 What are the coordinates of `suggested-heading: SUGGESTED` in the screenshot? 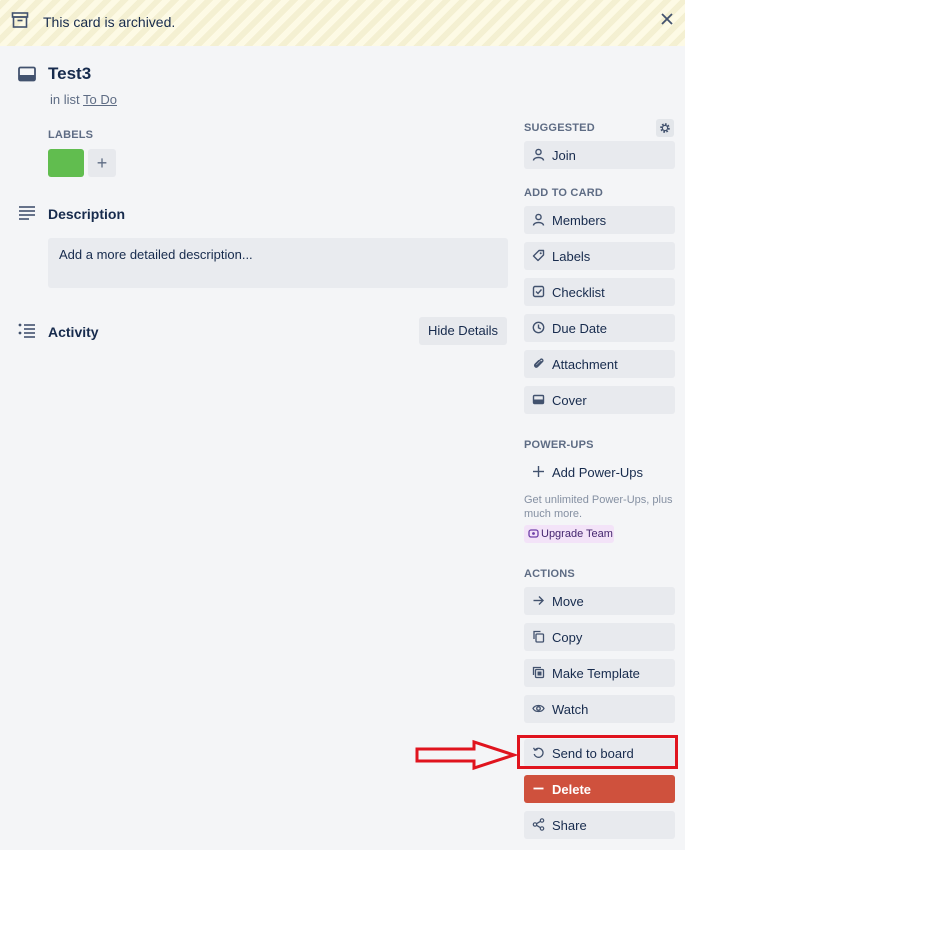 It's located at (559, 128).